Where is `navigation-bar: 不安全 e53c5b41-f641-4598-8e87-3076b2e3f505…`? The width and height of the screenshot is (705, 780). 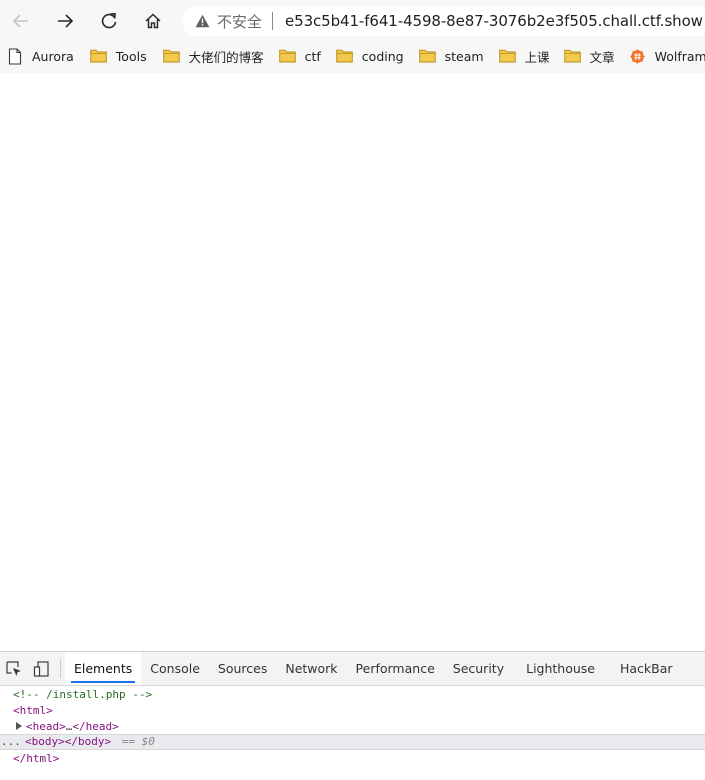 navigation-bar: 不安全 e53c5b41-f641-4598-8e87-3076b2e3f505… is located at coordinates (352, 20).